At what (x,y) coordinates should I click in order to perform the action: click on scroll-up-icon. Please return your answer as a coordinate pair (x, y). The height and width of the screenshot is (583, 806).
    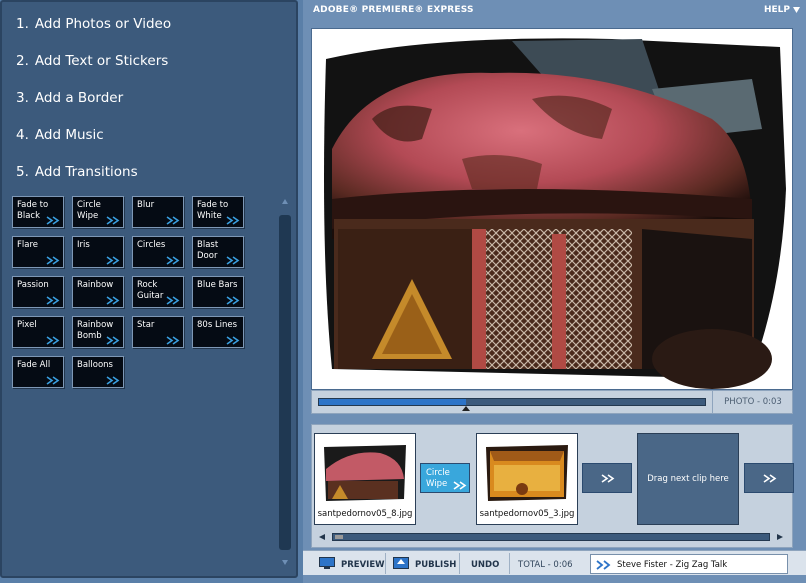
    Looking at the image, I should click on (285, 202).